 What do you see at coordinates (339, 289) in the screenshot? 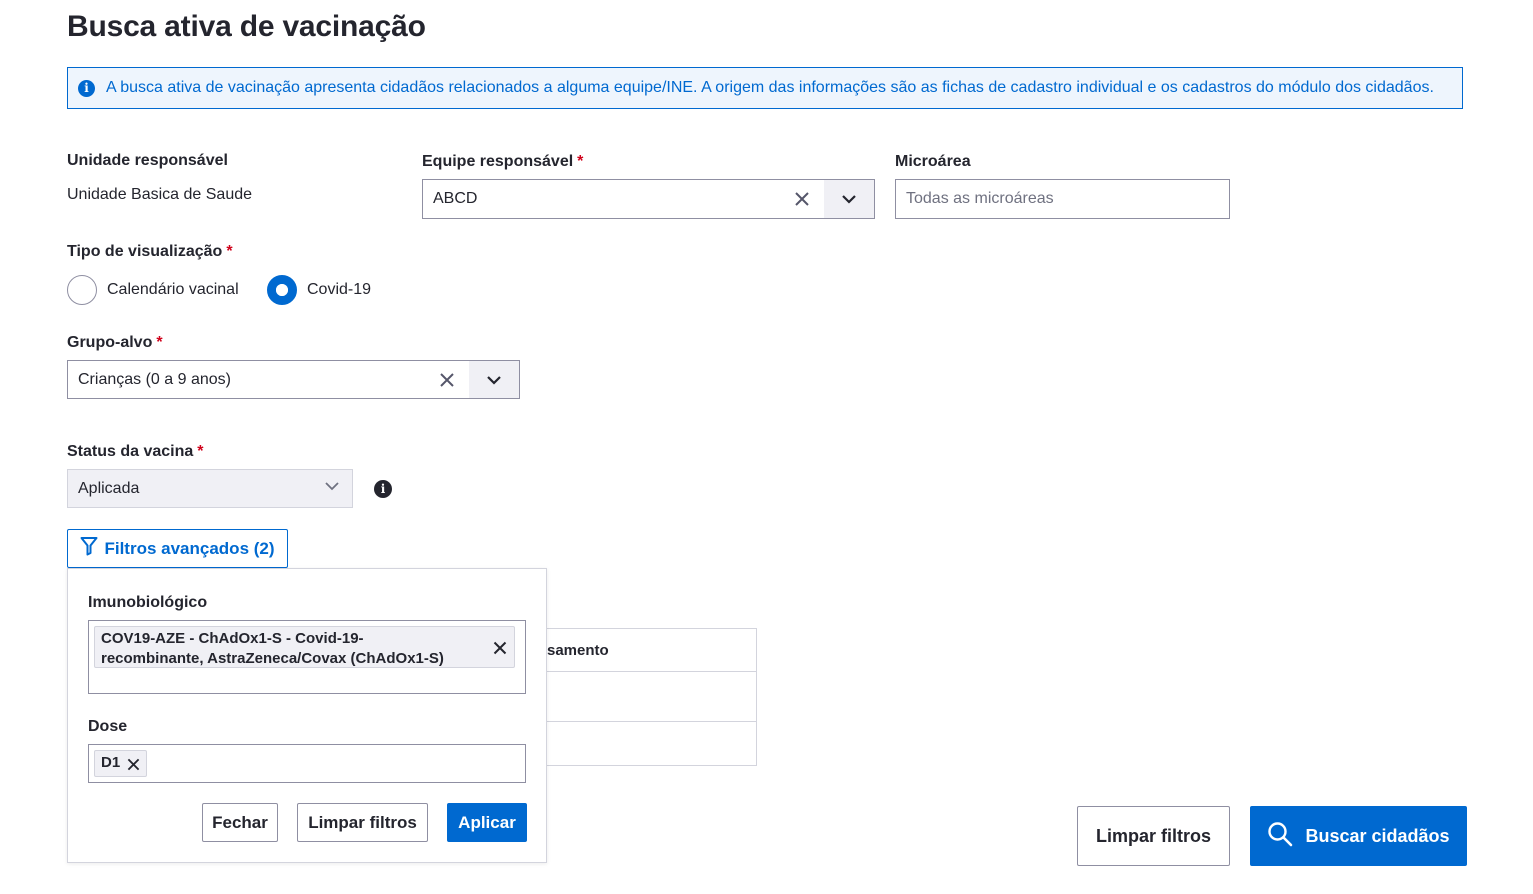
I see `radio-covid-label: Covid-19` at bounding box center [339, 289].